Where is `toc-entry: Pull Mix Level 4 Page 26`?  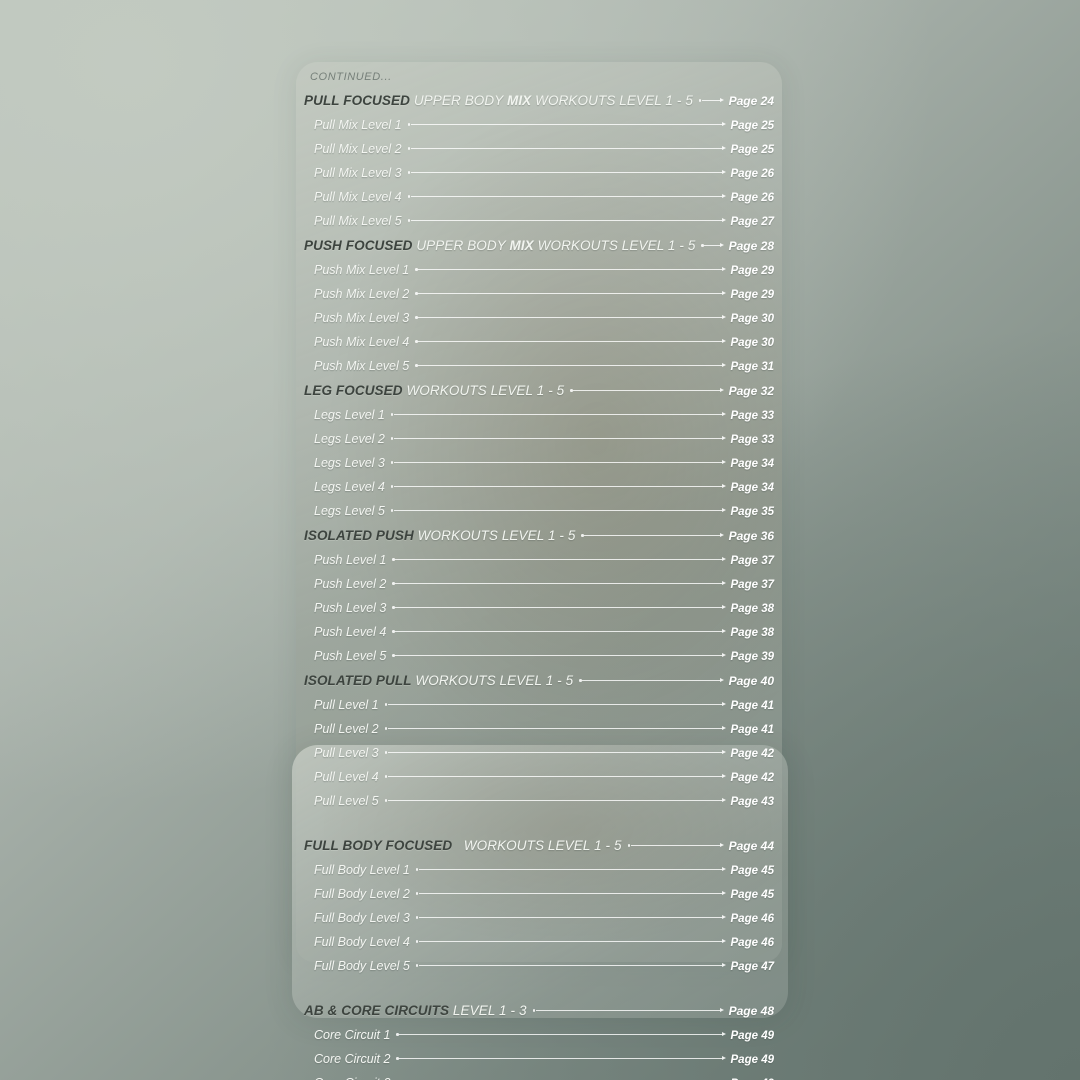 toc-entry: Pull Mix Level 4 Page 26 is located at coordinates (539, 197).